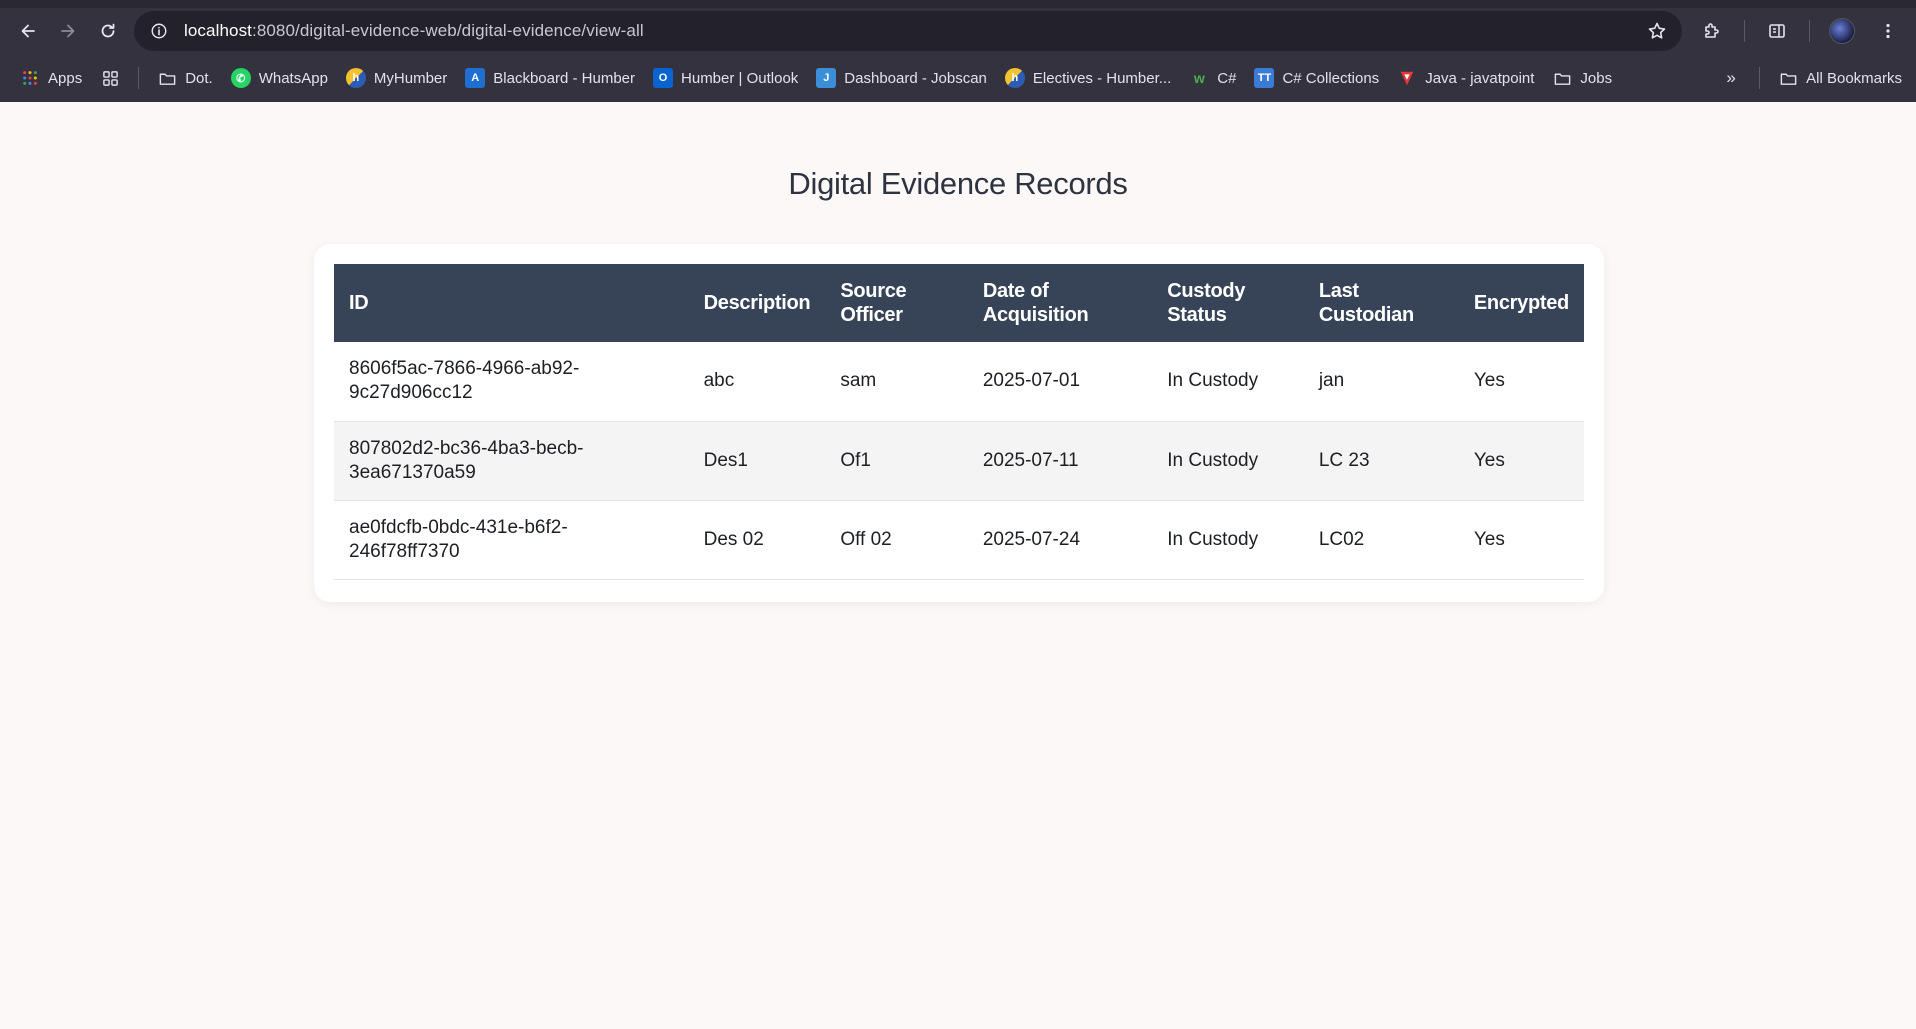 This screenshot has height=1029, width=1916. I want to click on cell-last-custodian: LC 23, so click(1381, 461).